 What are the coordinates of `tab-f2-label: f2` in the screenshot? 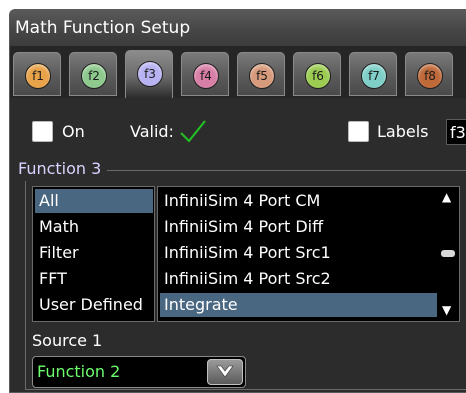 It's located at (94, 76).